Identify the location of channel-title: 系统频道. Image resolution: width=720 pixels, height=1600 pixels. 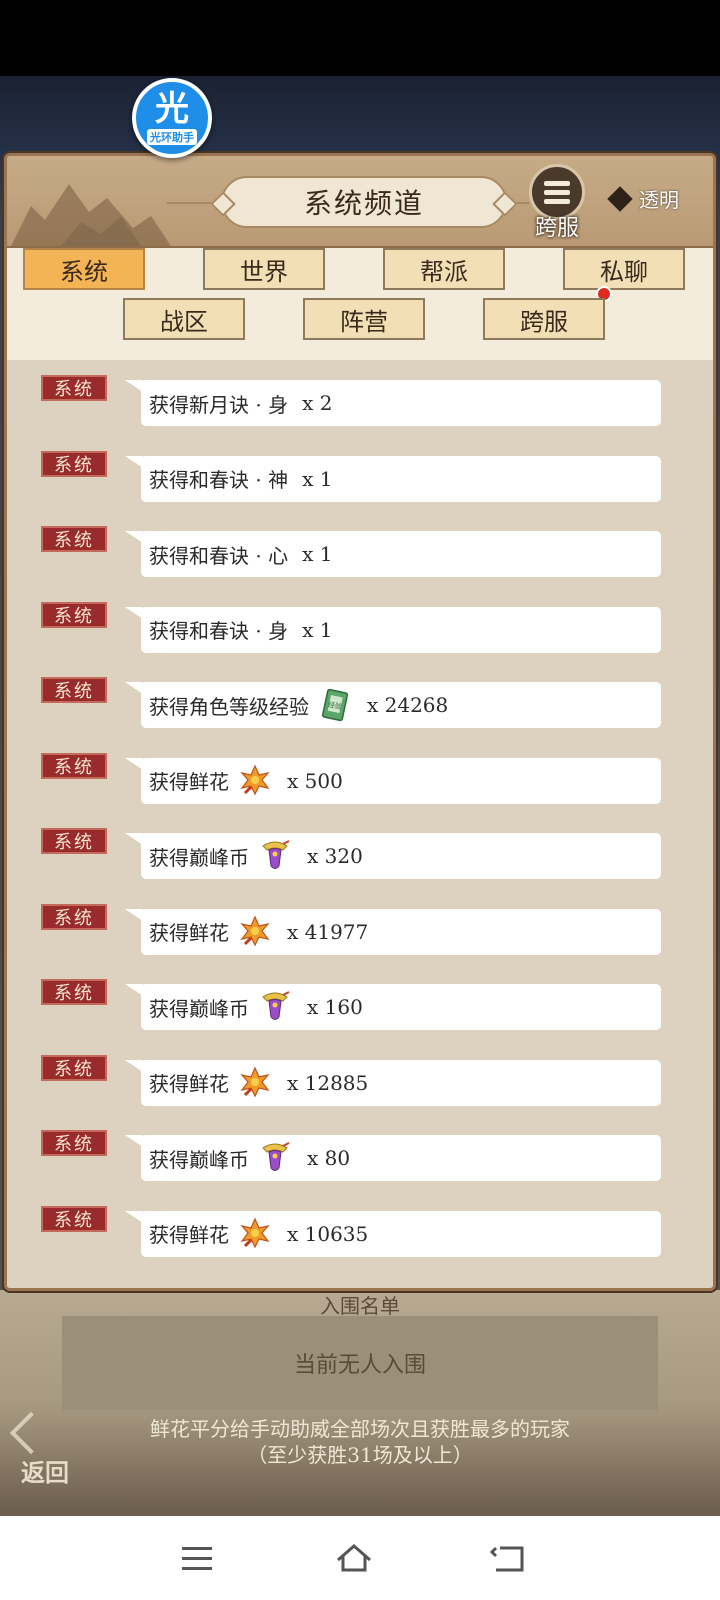
(363, 203).